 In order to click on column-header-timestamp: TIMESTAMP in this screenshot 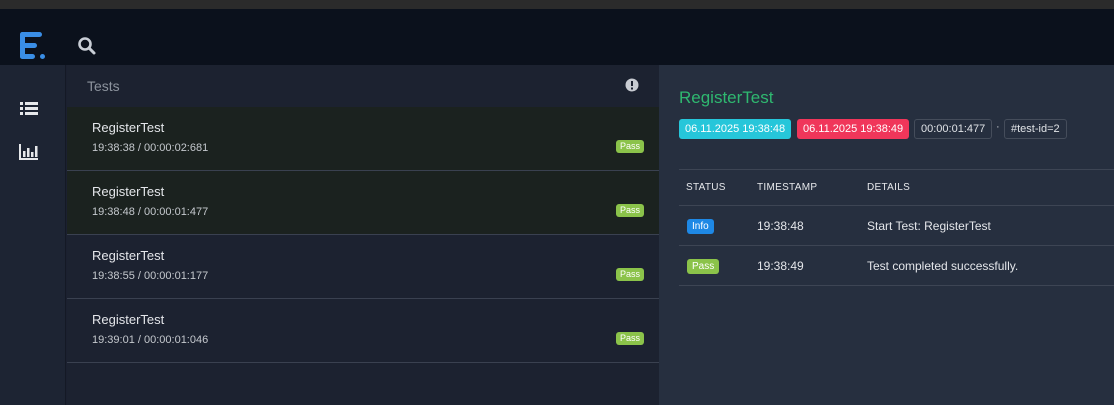, I will do `click(787, 187)`.